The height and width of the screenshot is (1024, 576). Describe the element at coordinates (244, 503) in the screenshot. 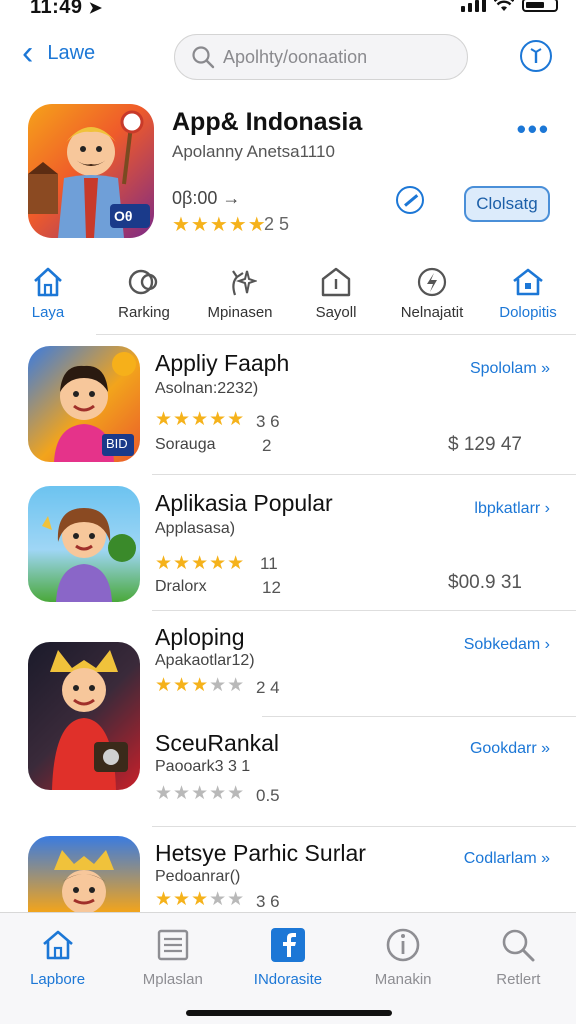

I see `app-title: Aplikasia Popular` at that location.